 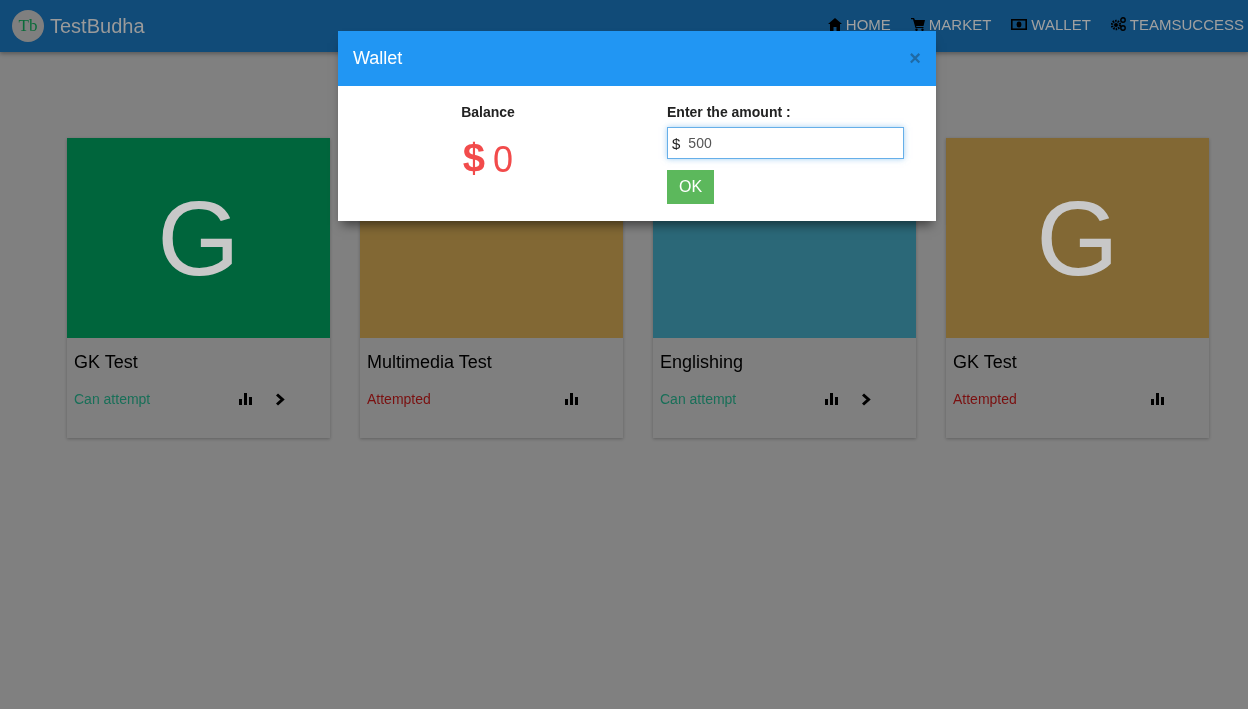 I want to click on test-card: G GK Test Attempted, so click(x=1077, y=288).